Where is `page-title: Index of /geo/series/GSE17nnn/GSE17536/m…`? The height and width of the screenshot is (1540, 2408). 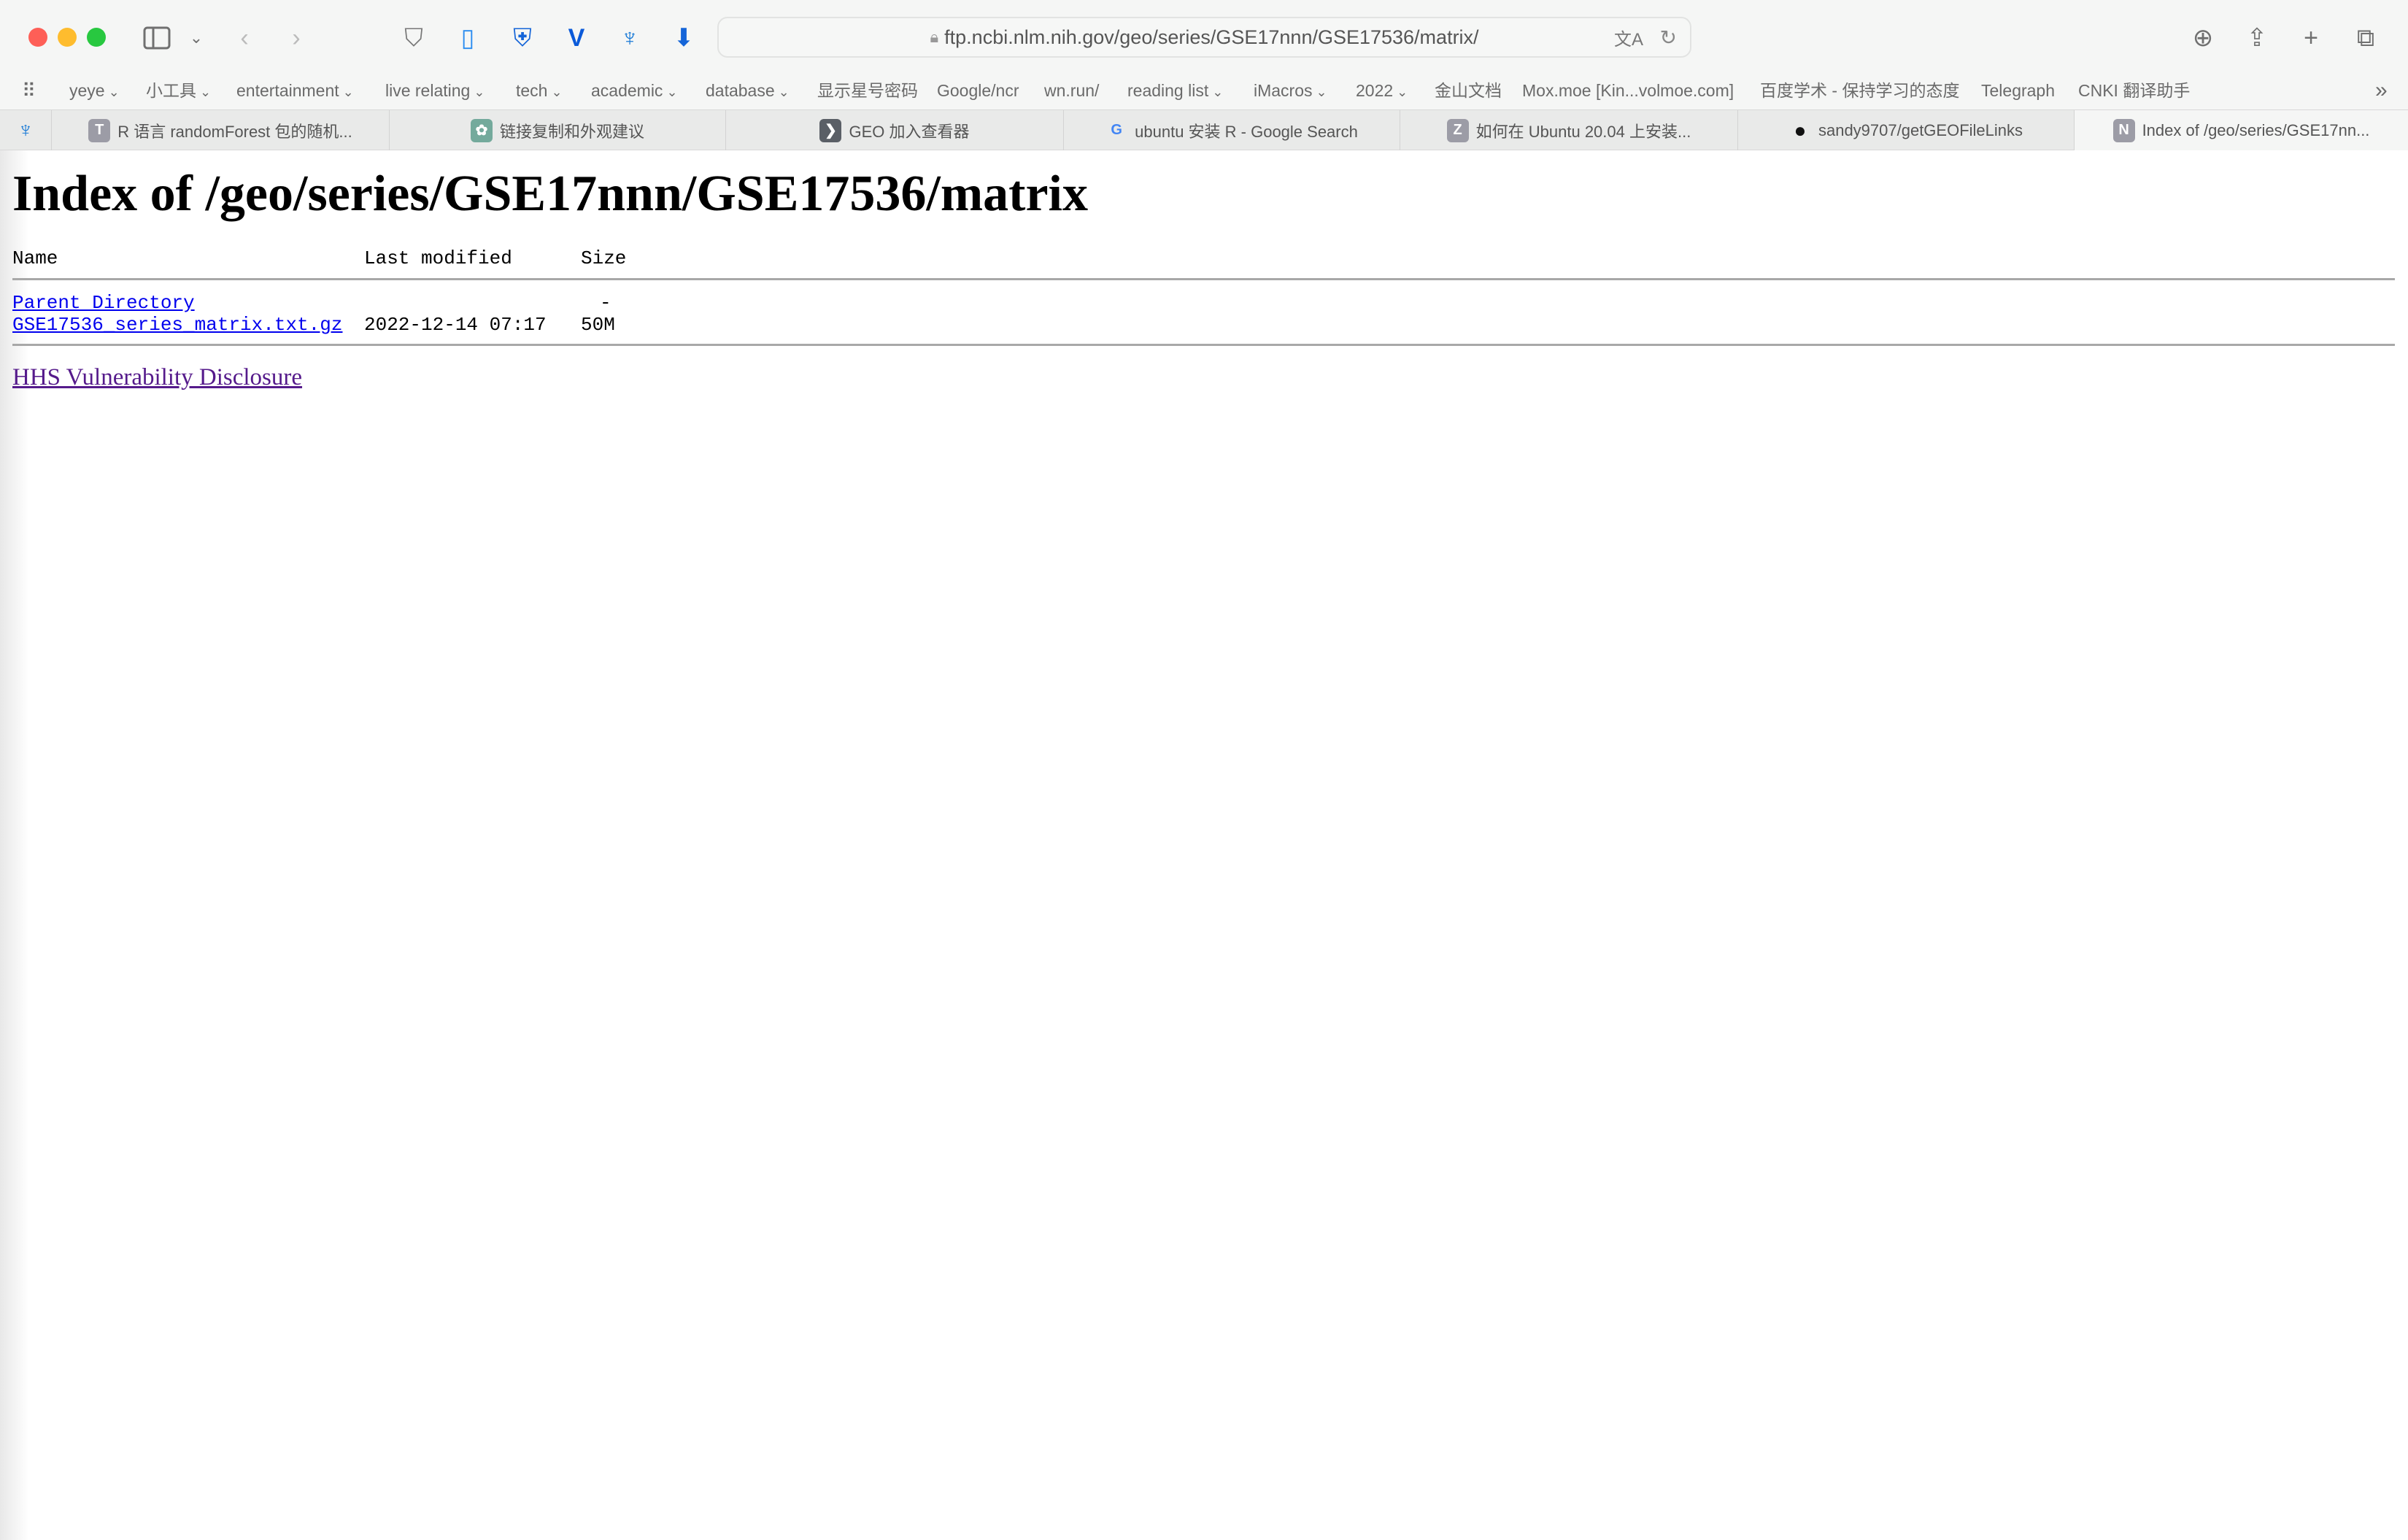
page-title: Index of /geo/series/GSE17nnn/GSE17536/m… is located at coordinates (550, 194).